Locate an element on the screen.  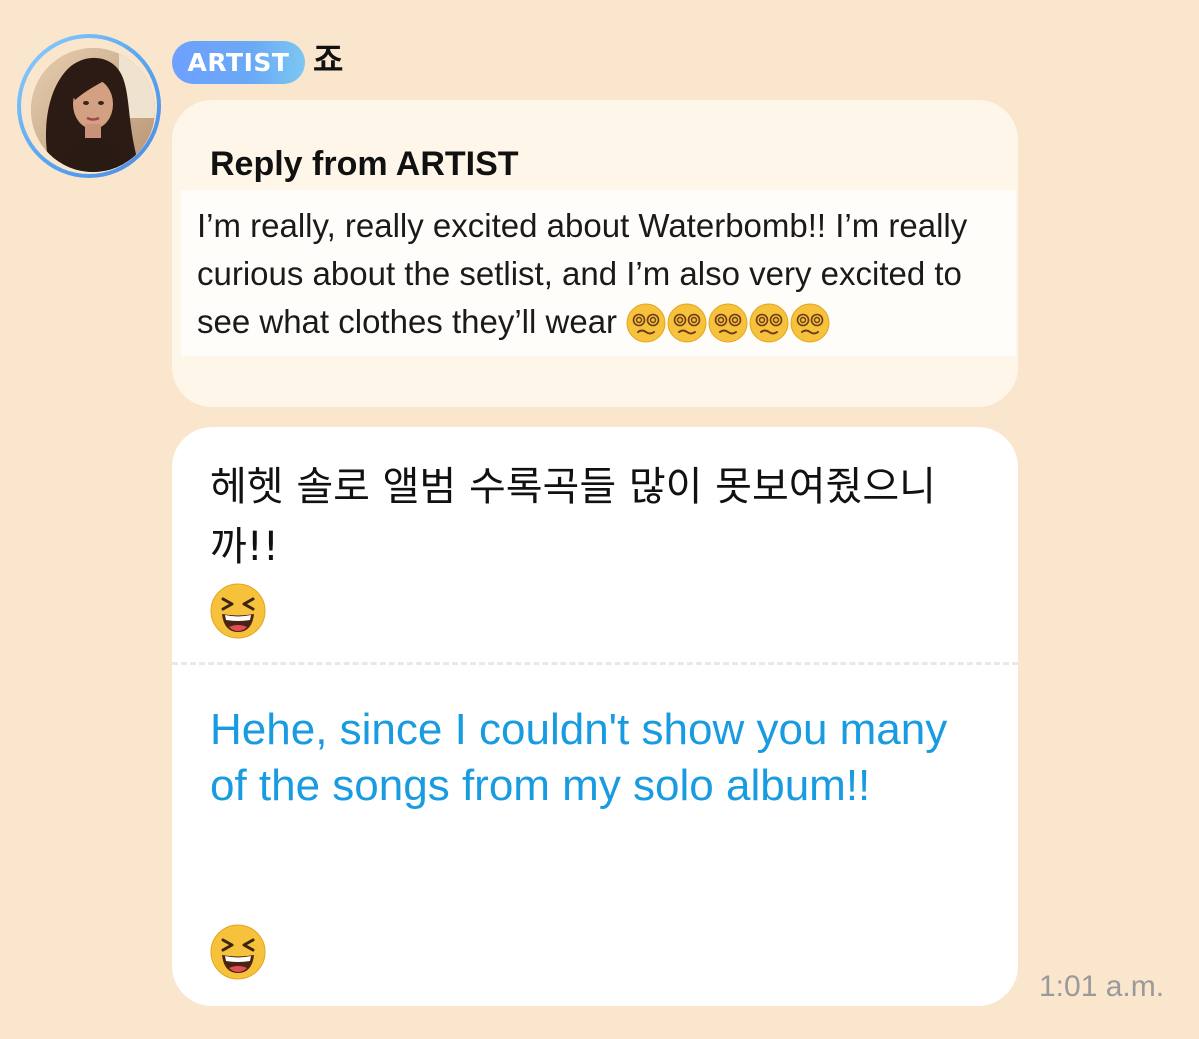
artist-badge: ARTIST is located at coordinates (238, 62).